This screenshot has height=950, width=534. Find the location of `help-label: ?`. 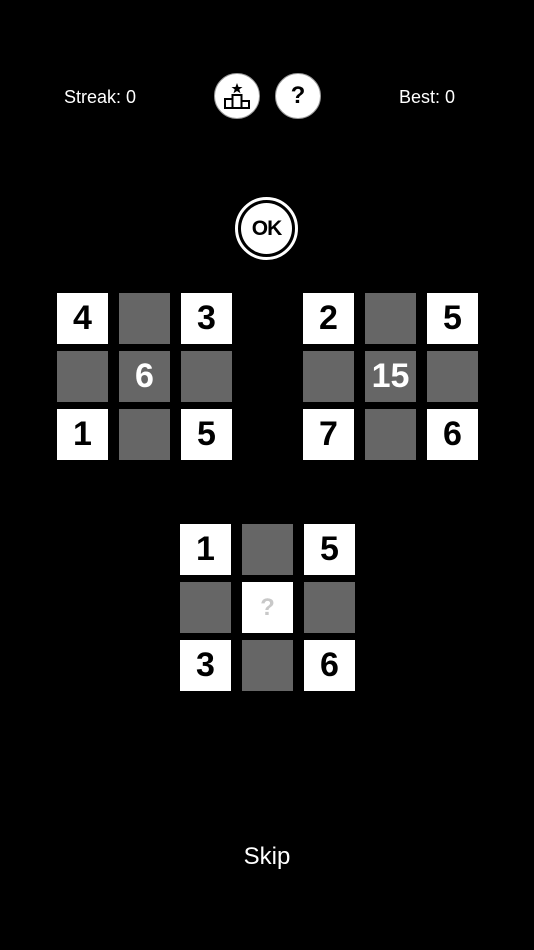

help-label: ? is located at coordinates (298, 95).